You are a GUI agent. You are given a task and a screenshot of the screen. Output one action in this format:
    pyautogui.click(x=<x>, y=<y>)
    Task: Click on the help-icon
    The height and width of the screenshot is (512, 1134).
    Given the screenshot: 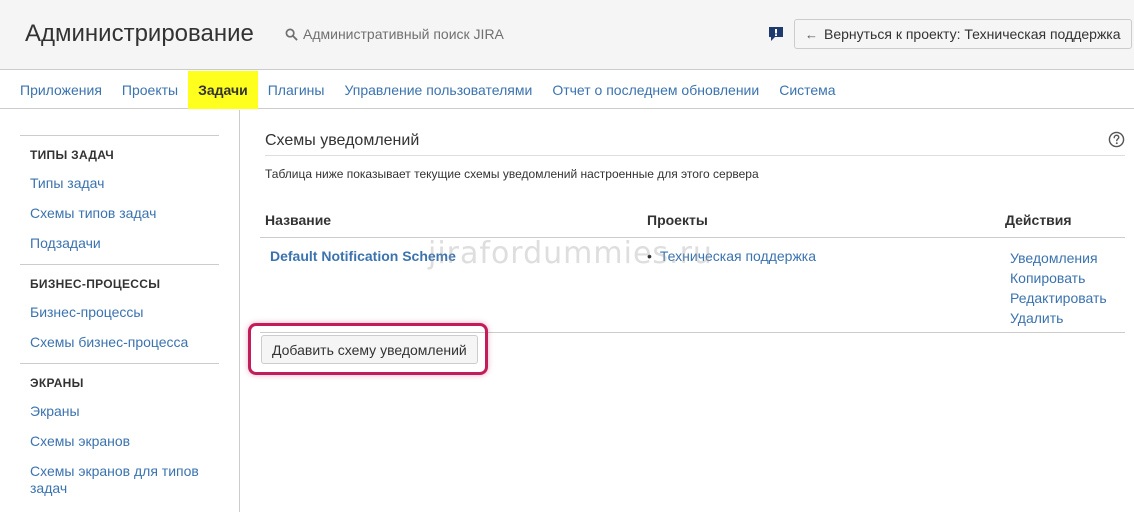 What is the action you would take?
    pyautogui.click(x=1116, y=139)
    